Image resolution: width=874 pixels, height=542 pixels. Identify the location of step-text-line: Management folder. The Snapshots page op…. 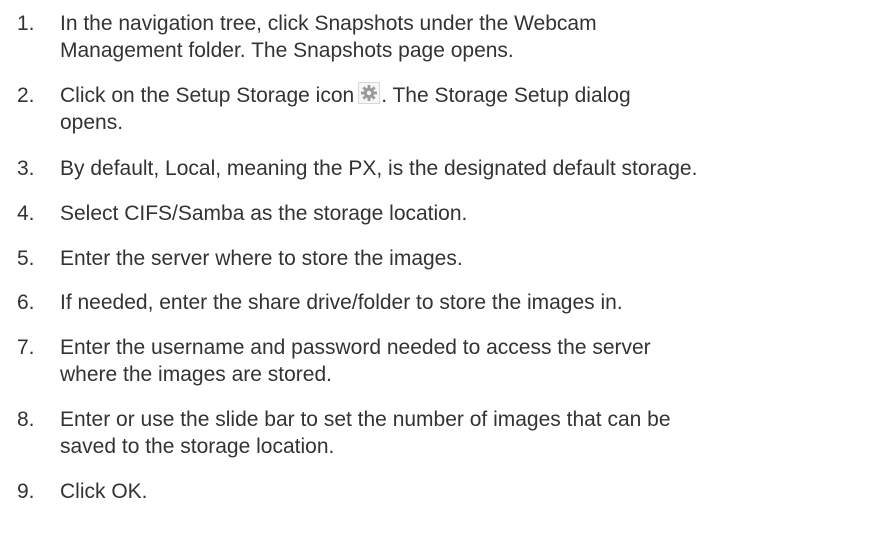
(287, 50).